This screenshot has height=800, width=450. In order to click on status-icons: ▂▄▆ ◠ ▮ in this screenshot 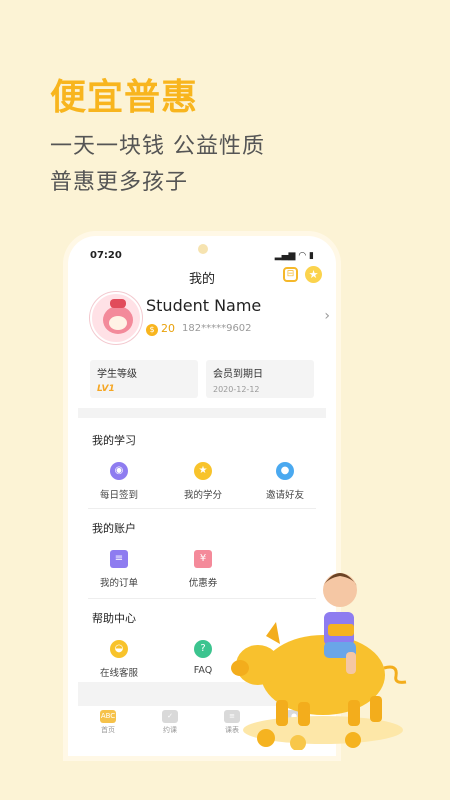, I will do `click(294, 256)`.